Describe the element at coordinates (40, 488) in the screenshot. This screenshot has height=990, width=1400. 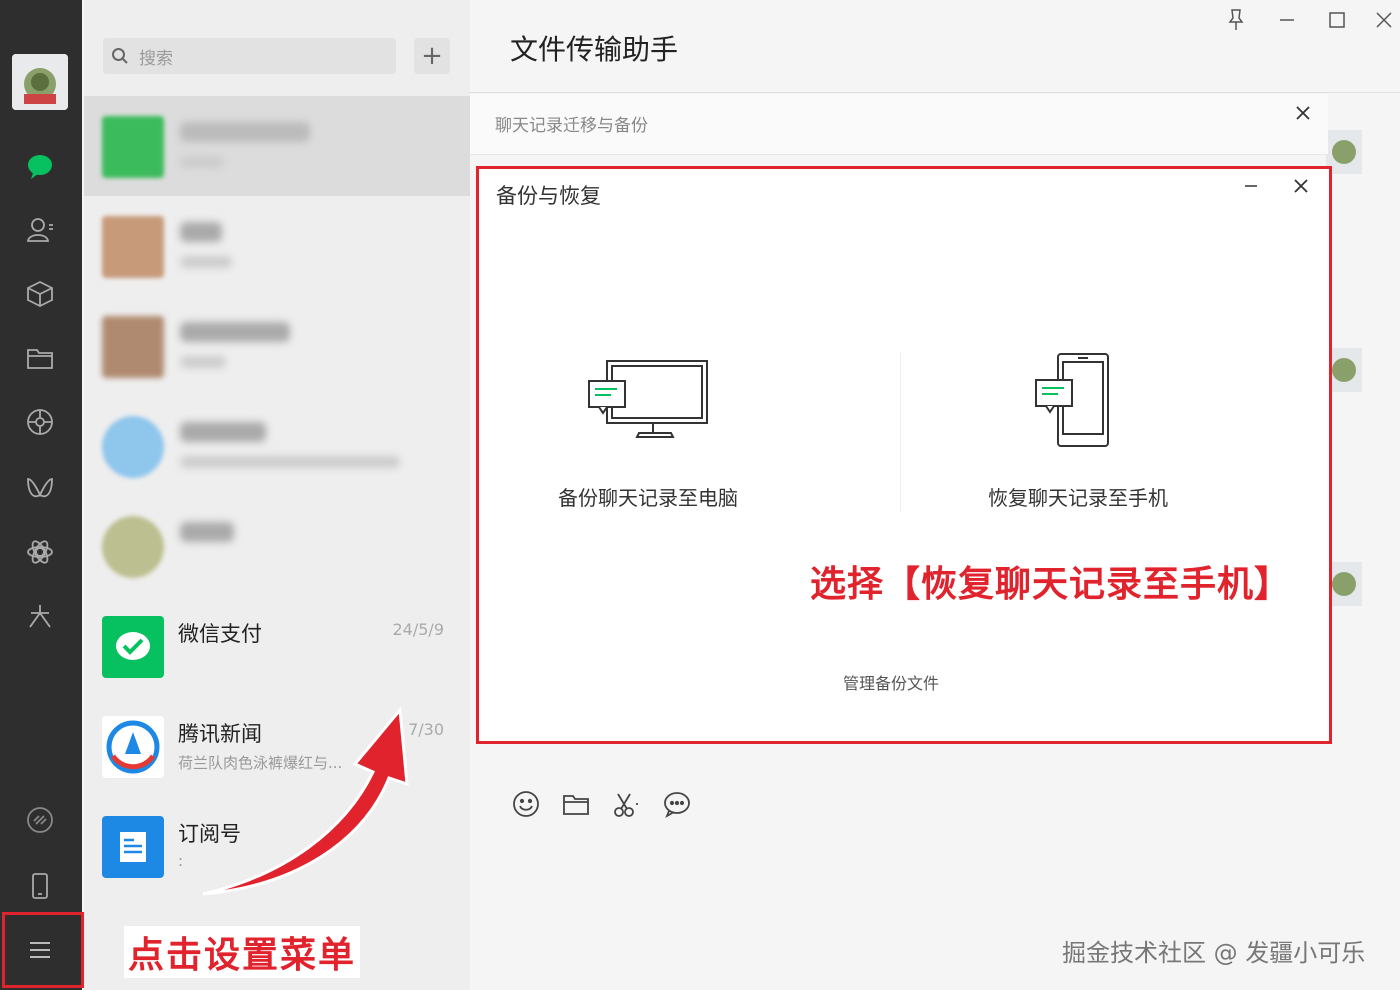
I see `channels-icon` at that location.